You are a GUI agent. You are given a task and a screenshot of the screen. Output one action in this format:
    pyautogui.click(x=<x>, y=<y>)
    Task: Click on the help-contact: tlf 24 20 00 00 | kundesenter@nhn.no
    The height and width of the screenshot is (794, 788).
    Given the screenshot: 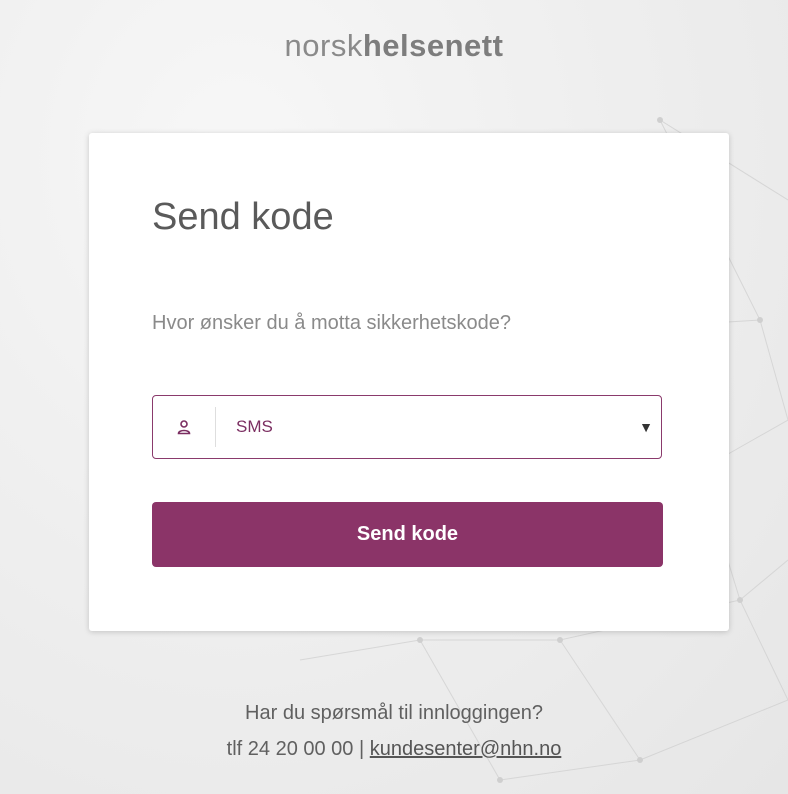 What is the action you would take?
    pyautogui.click(x=394, y=749)
    